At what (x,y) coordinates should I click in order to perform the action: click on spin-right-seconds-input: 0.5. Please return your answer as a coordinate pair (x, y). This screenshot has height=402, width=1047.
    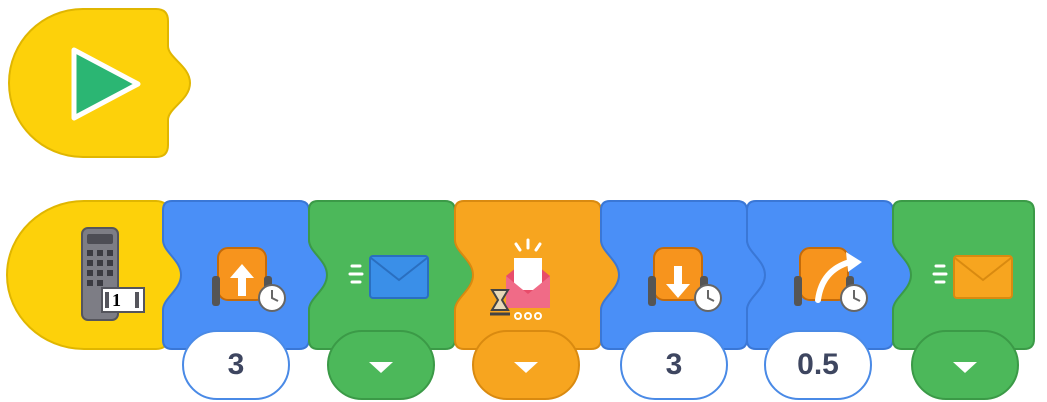
    Looking at the image, I should click on (818, 365).